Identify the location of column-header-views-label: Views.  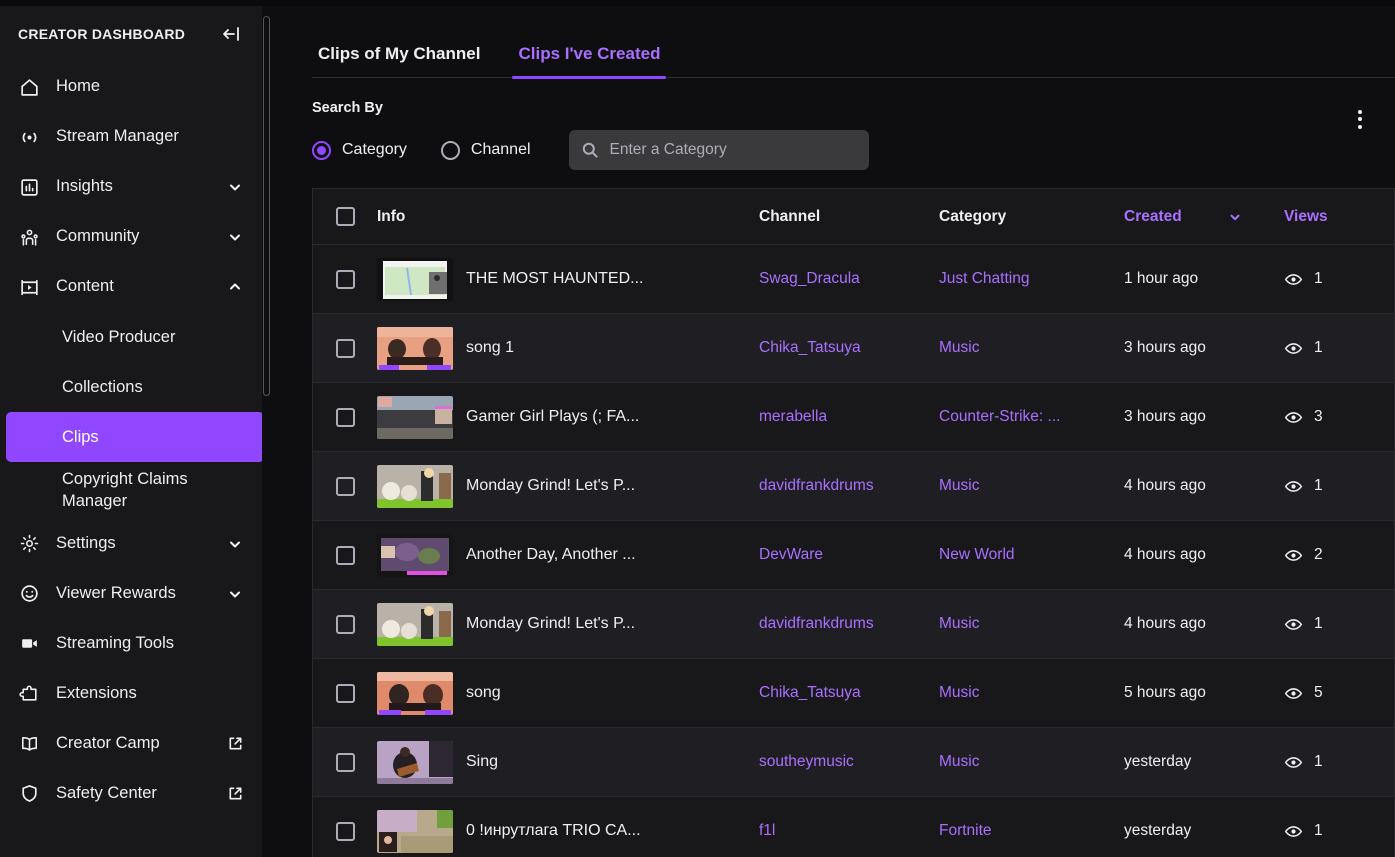
(1306, 217).